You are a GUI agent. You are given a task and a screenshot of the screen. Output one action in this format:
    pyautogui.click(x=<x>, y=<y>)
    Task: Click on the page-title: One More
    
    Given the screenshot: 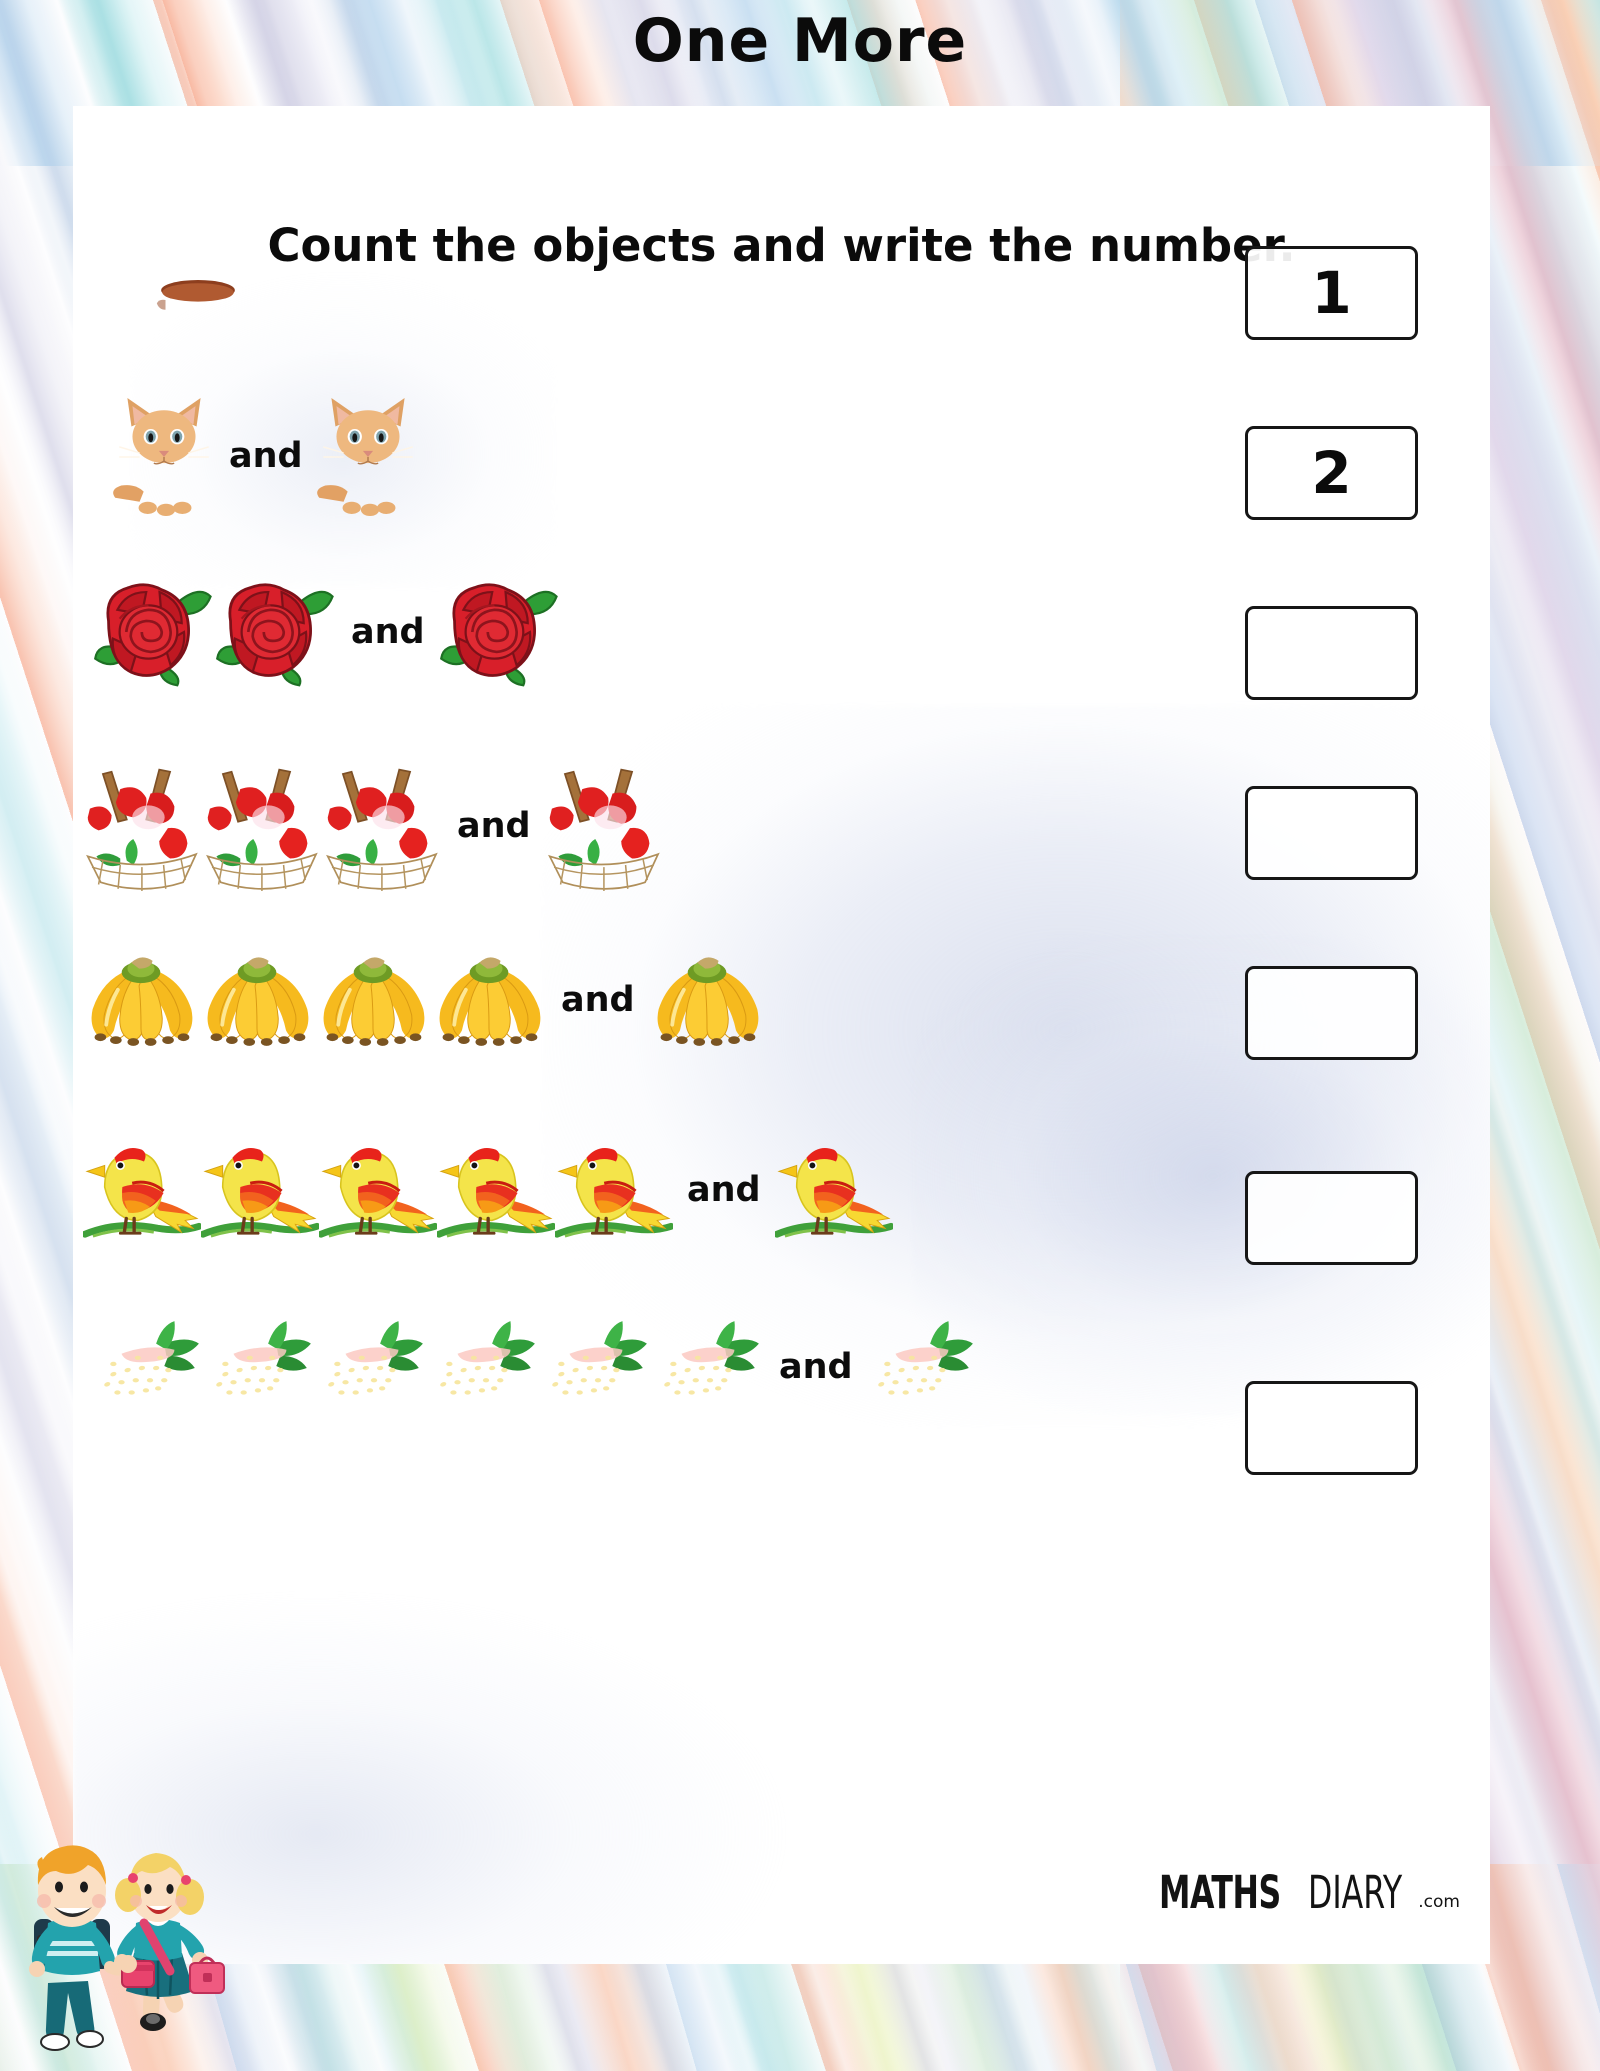 What is the action you would take?
    pyautogui.click(x=800, y=41)
    